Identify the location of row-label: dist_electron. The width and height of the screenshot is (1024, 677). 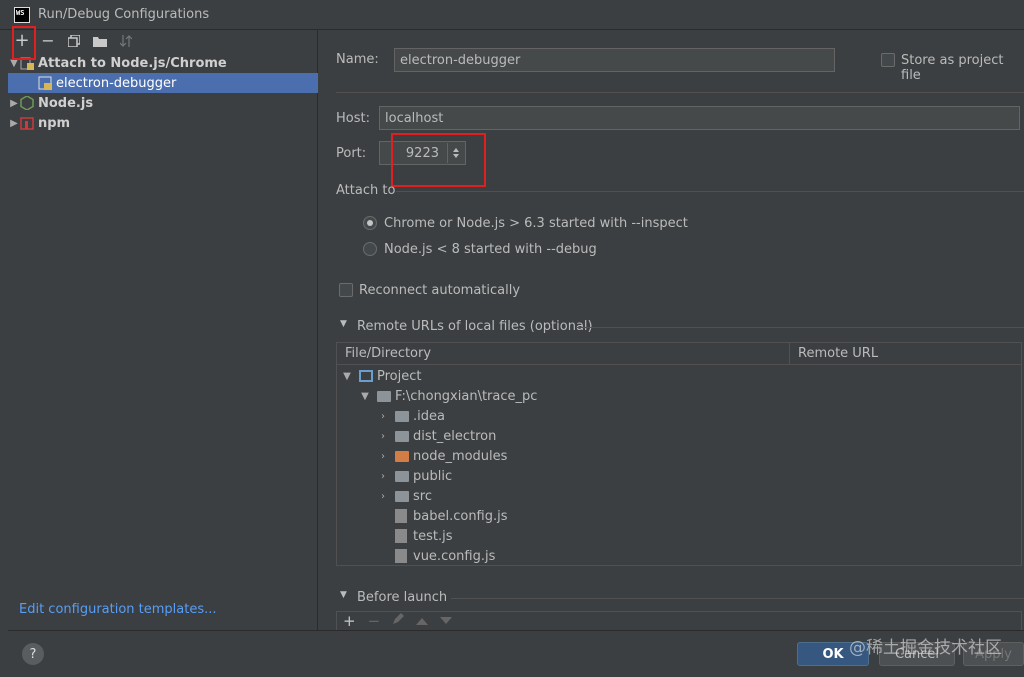
(455, 436).